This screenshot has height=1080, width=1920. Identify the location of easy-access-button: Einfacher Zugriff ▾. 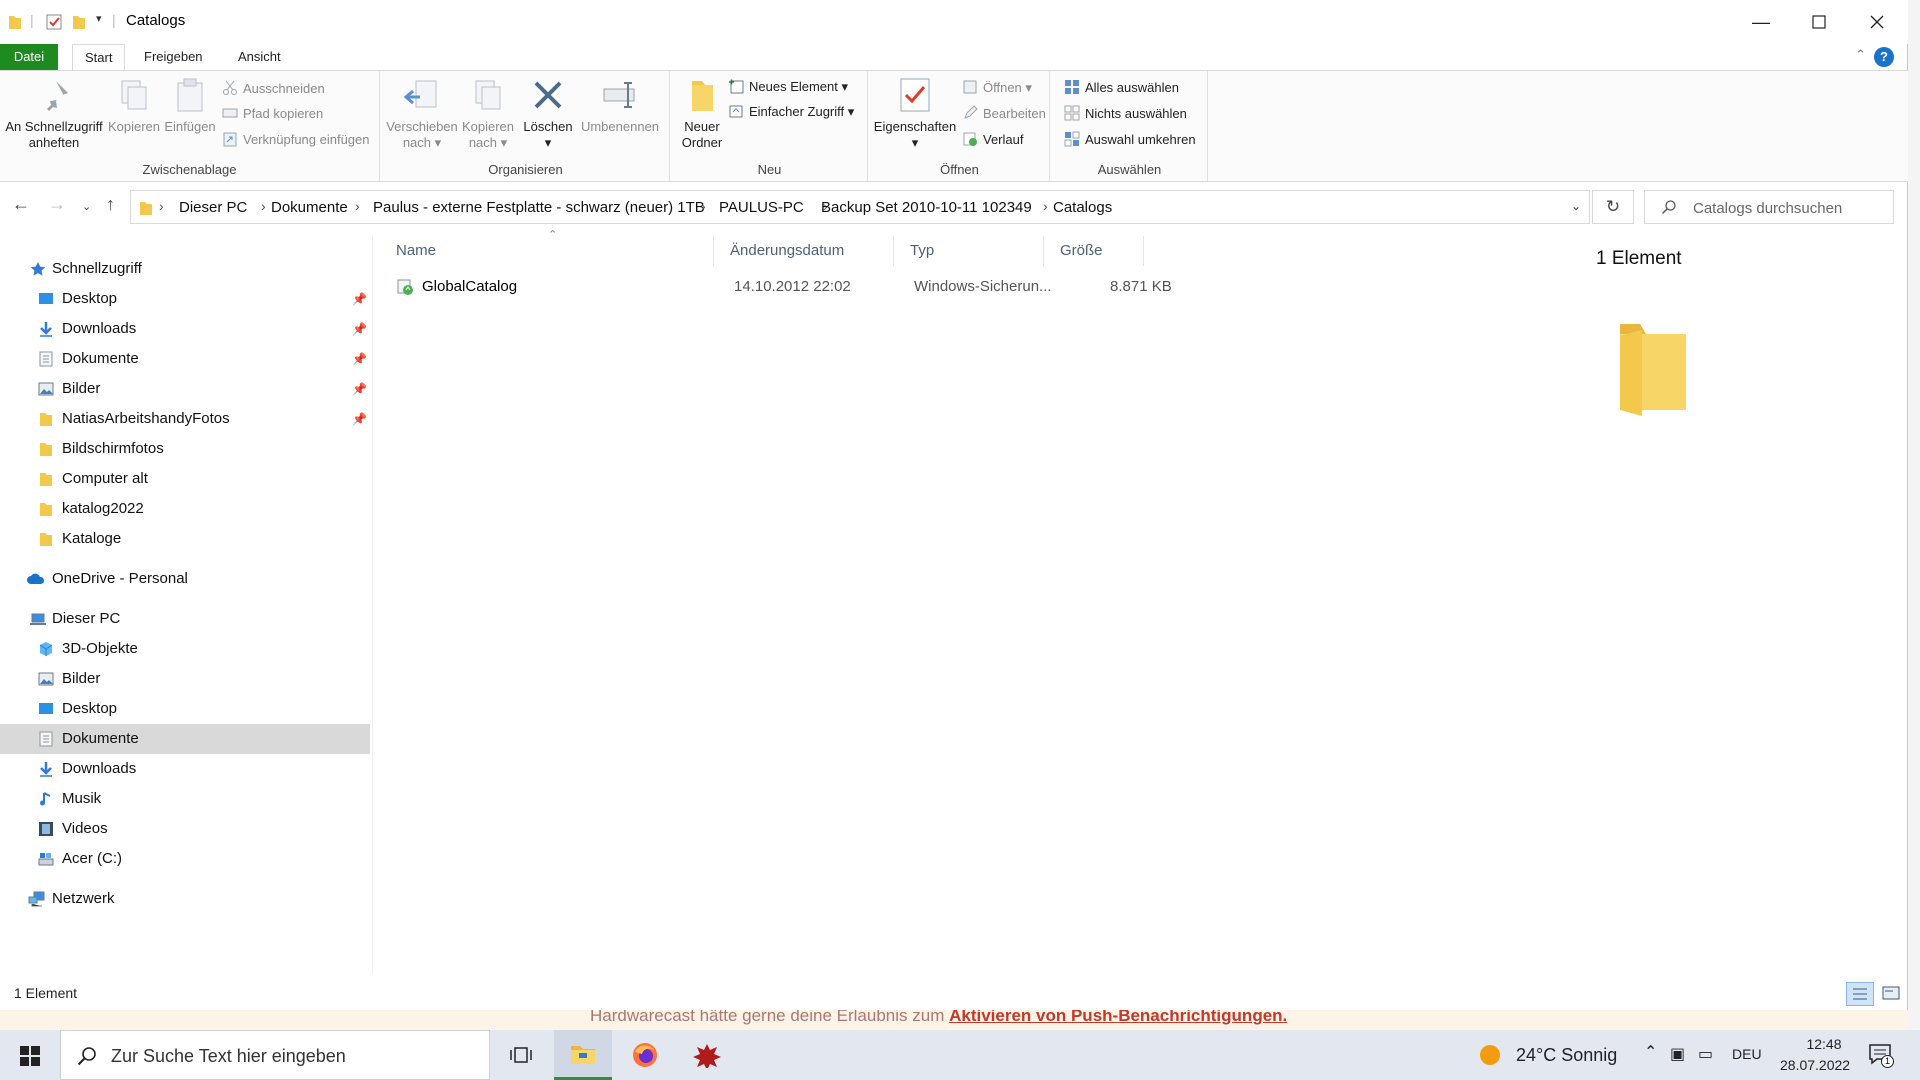
(791, 112).